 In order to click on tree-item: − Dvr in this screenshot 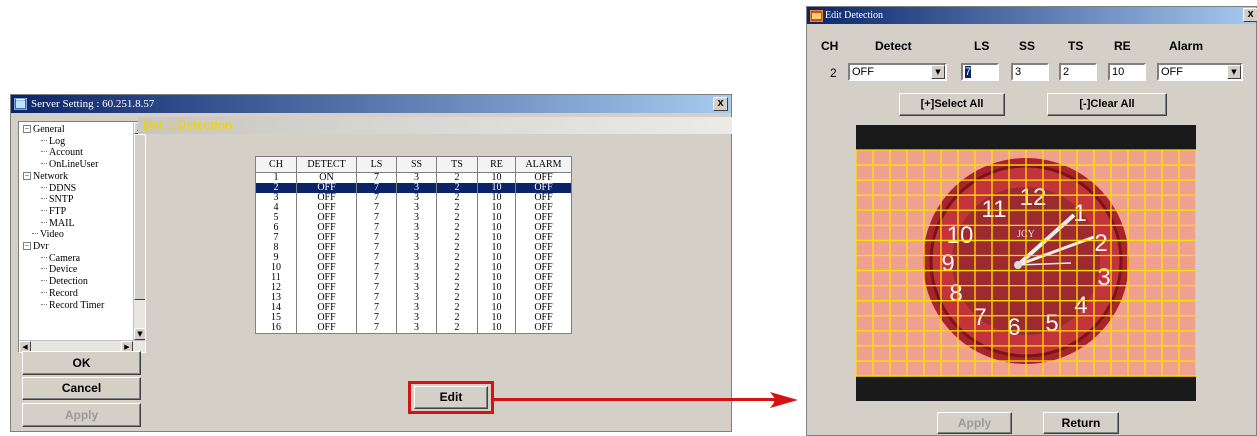, I will do `click(36, 246)`.